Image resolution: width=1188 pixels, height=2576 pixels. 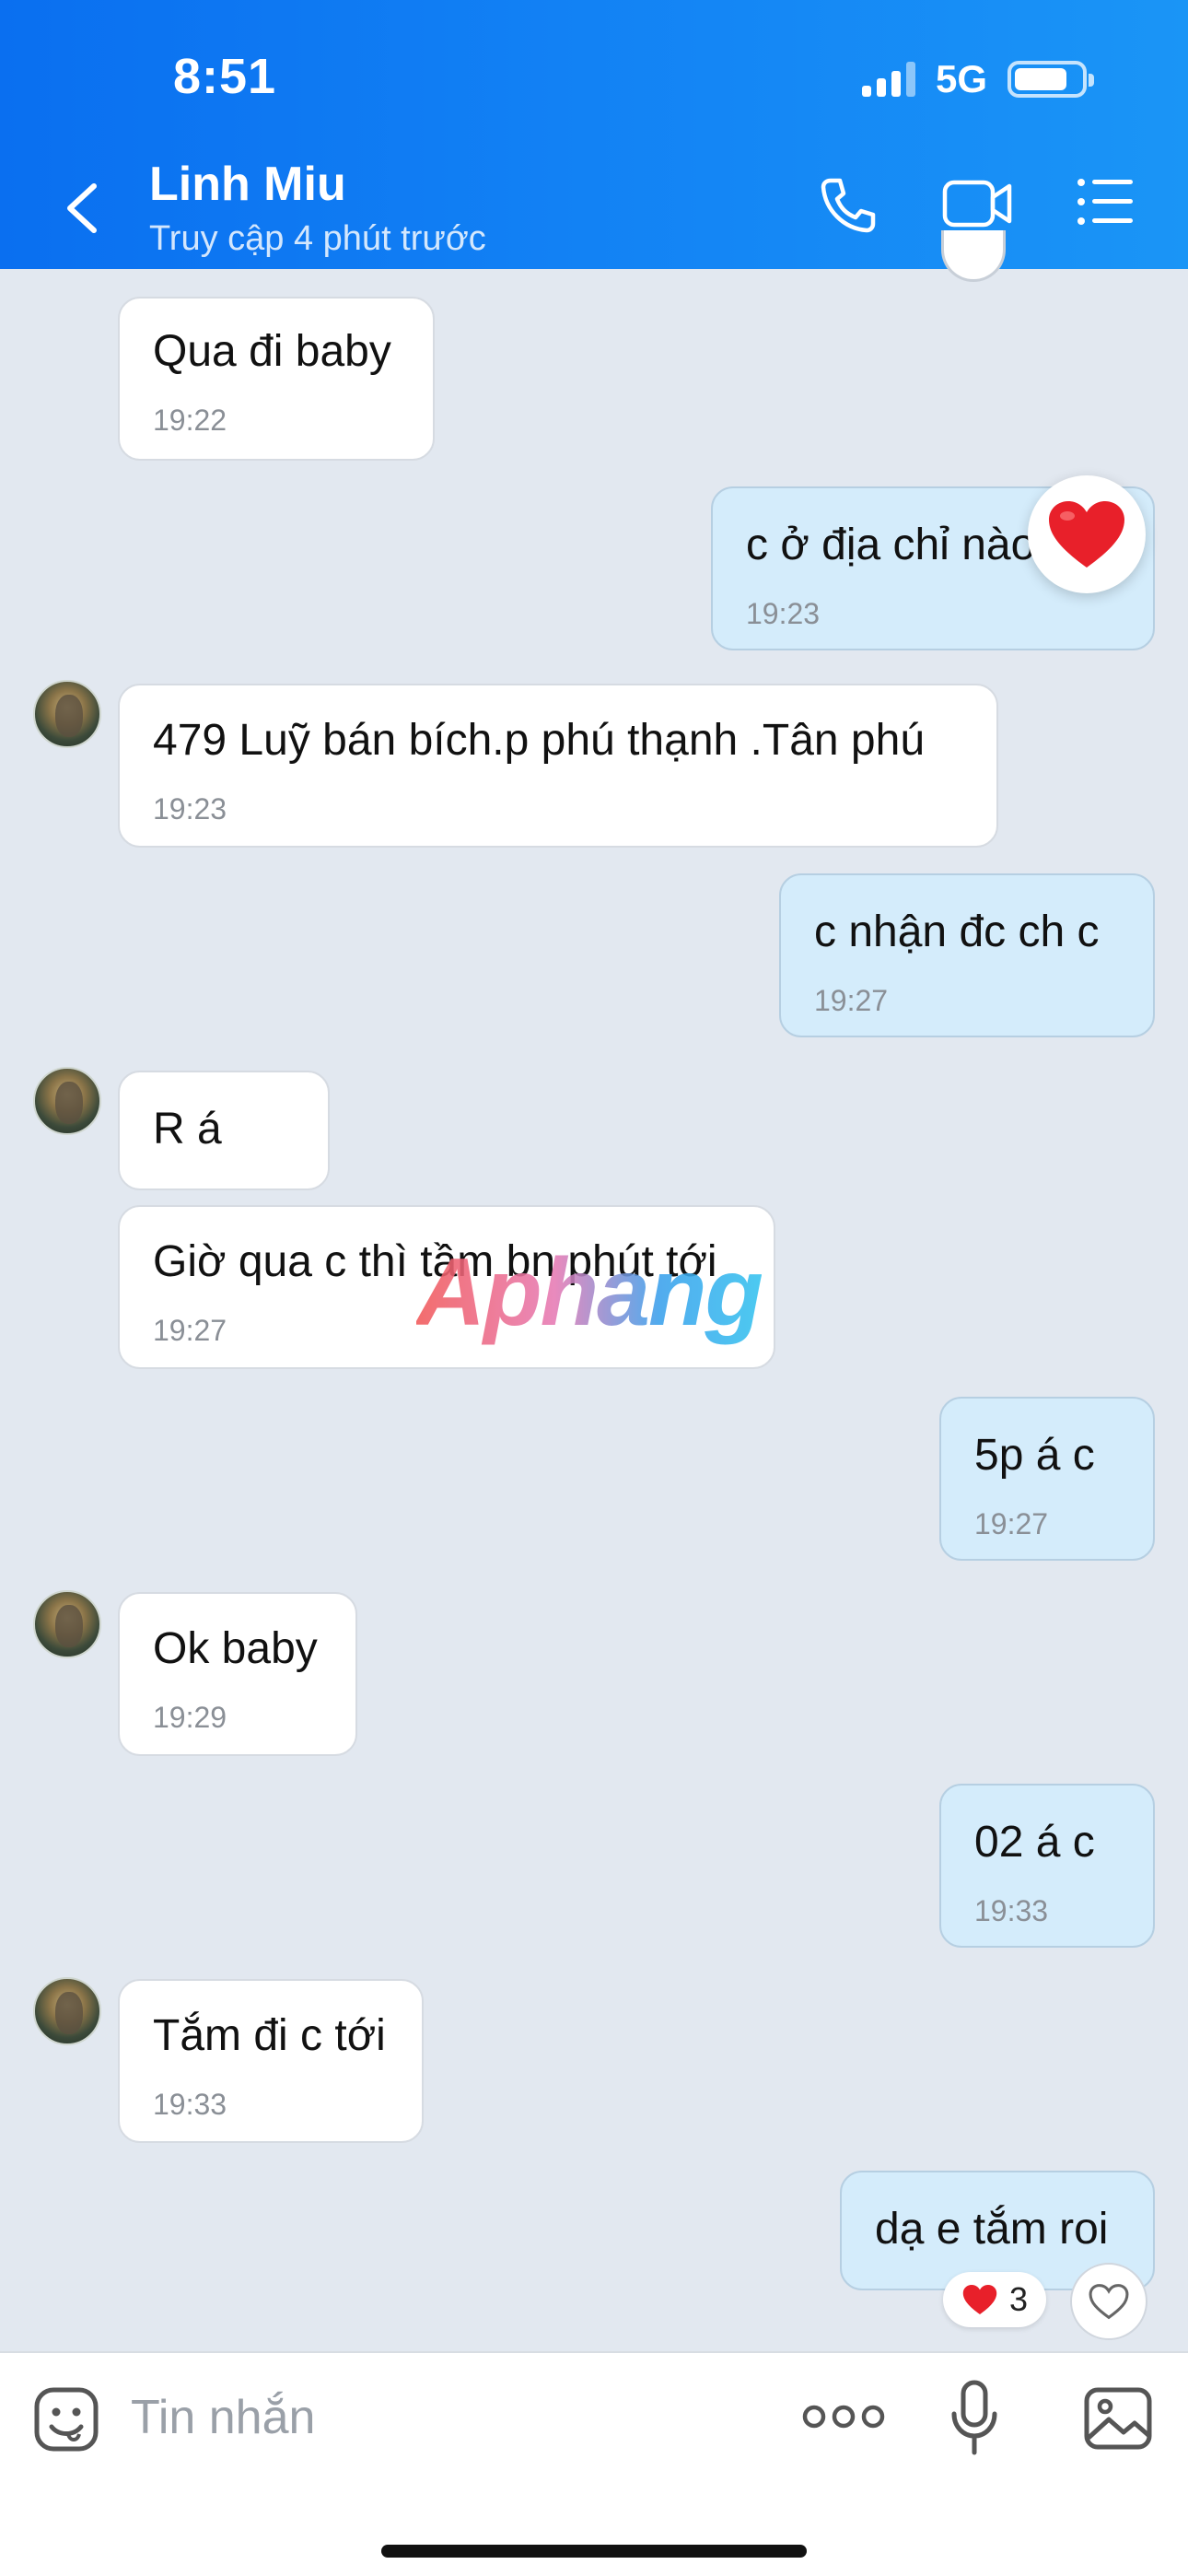 I want to click on image-icon, so click(x=1118, y=2418).